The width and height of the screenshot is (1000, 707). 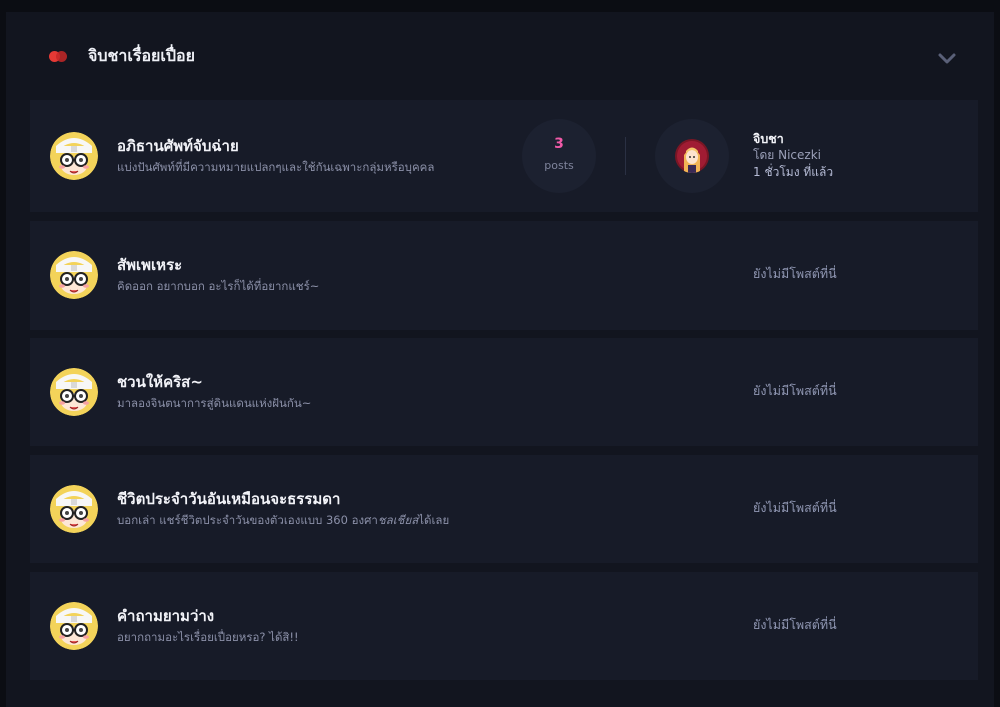 What do you see at coordinates (764, 155) in the screenshot?
I see `last-post-by-prefix: โดย` at bounding box center [764, 155].